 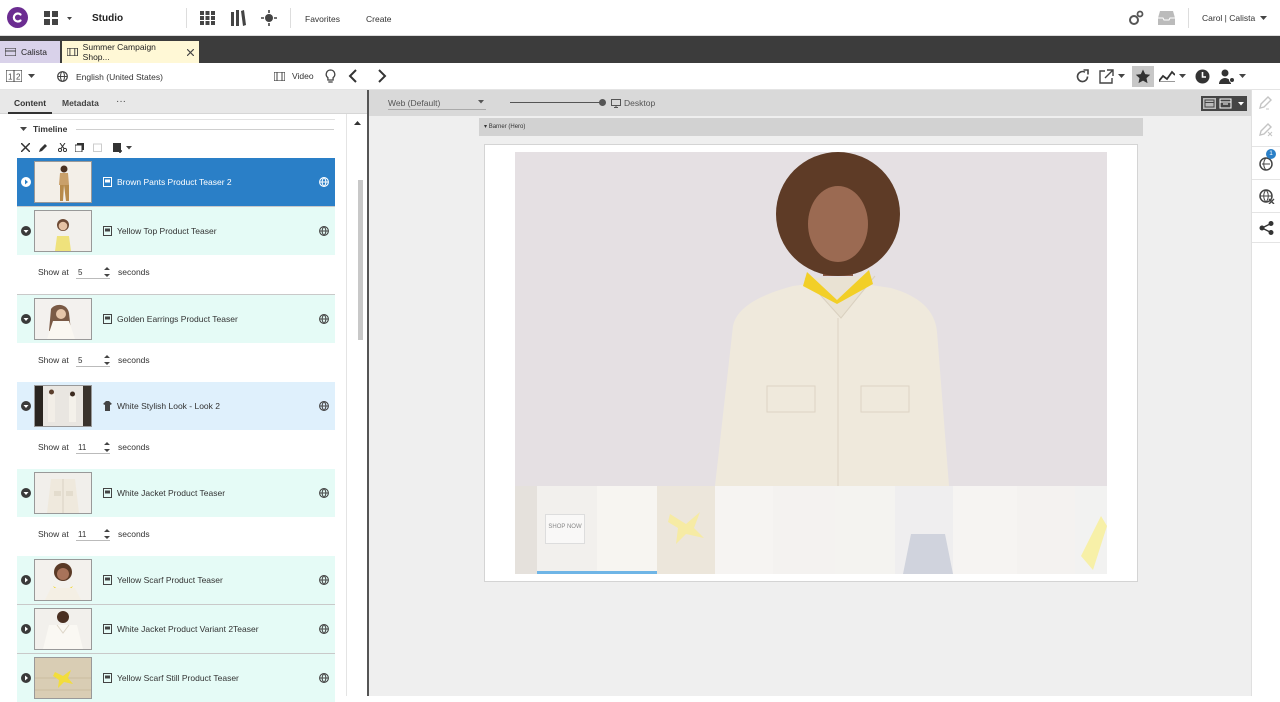 What do you see at coordinates (640, 76) in the screenshot?
I see `editor-toolbar: 12 English (United States) Video` at bounding box center [640, 76].